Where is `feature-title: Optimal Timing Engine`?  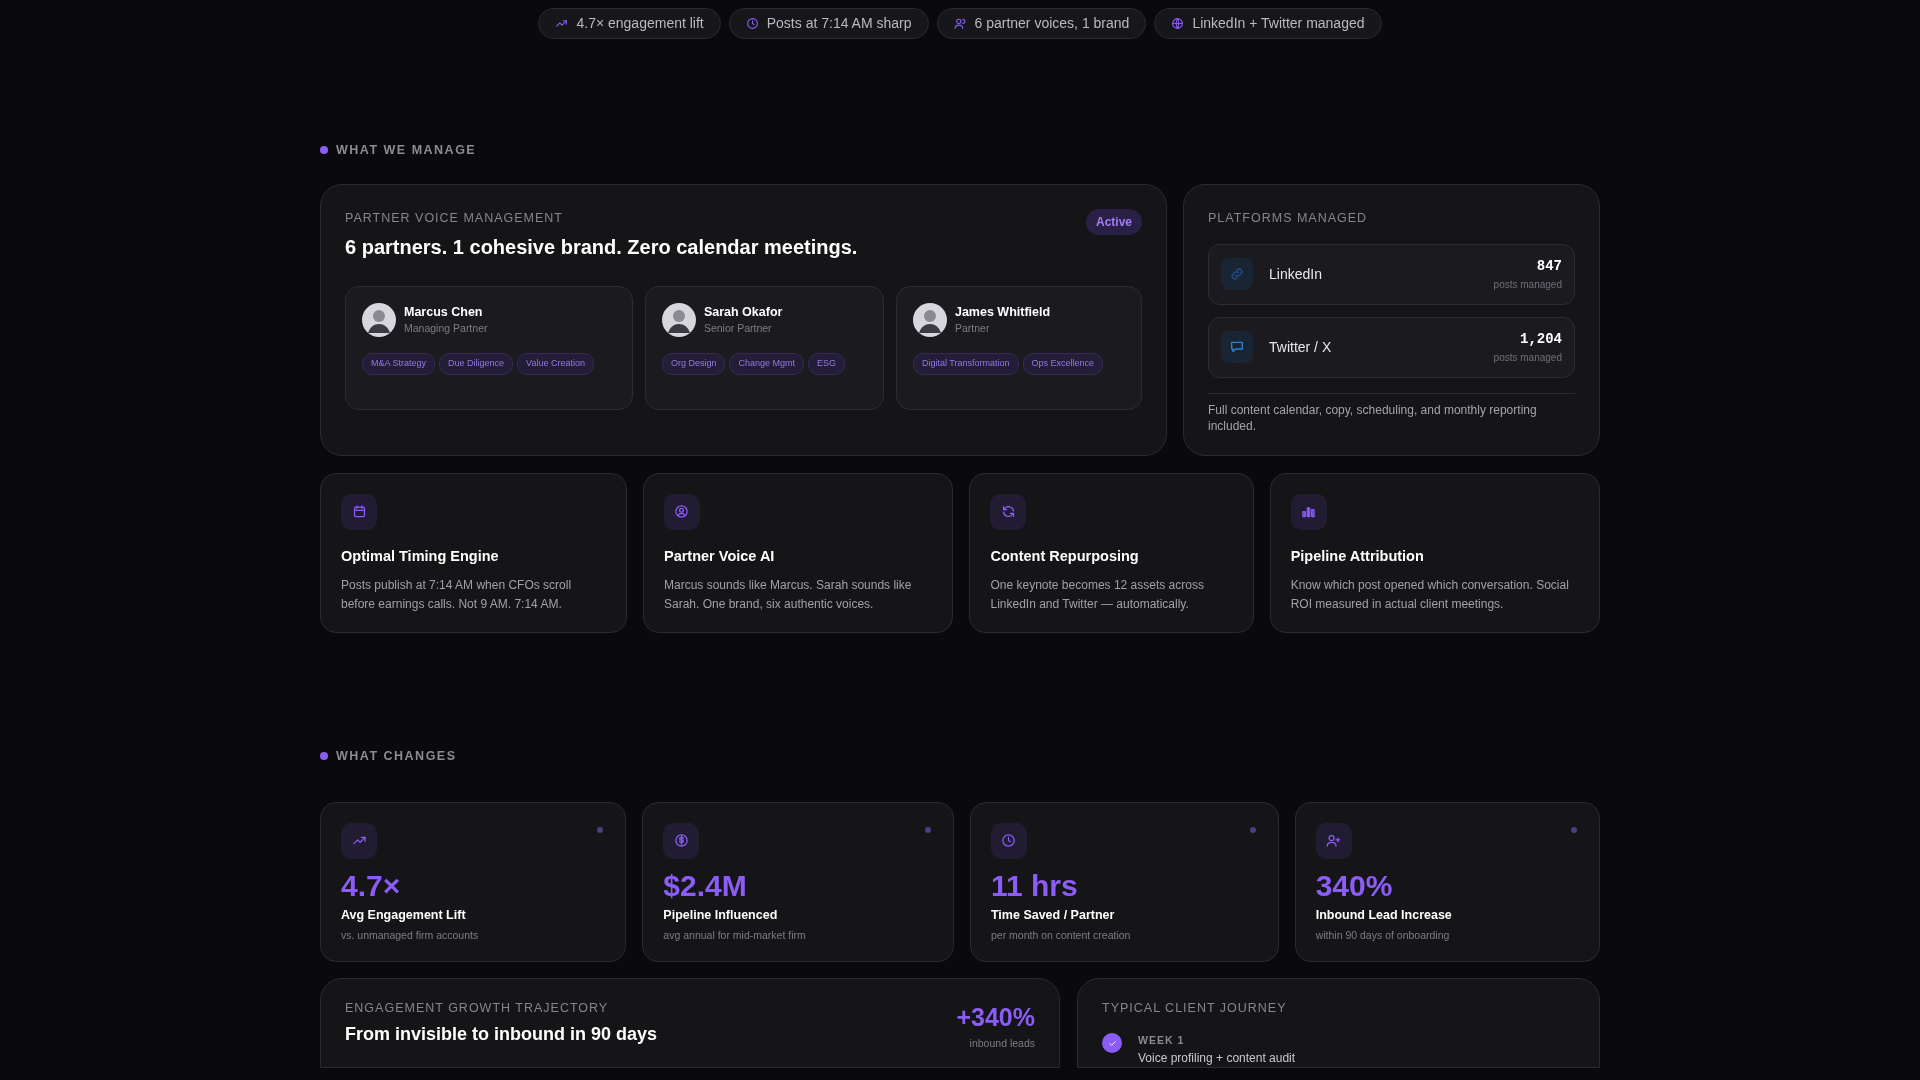 feature-title: Optimal Timing Engine is located at coordinates (420, 556).